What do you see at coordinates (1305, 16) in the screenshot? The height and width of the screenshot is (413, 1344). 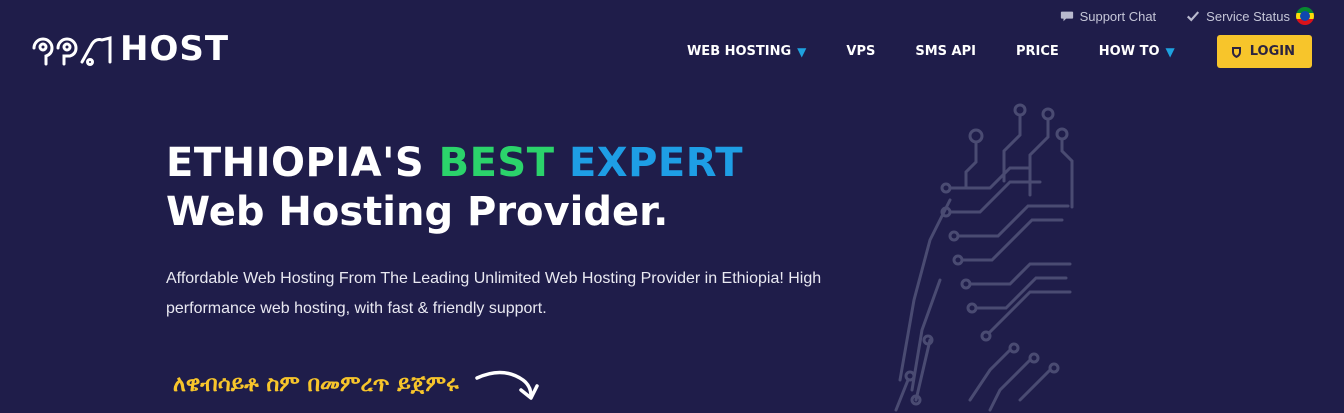 I see `ethiopia-flag-icon` at bounding box center [1305, 16].